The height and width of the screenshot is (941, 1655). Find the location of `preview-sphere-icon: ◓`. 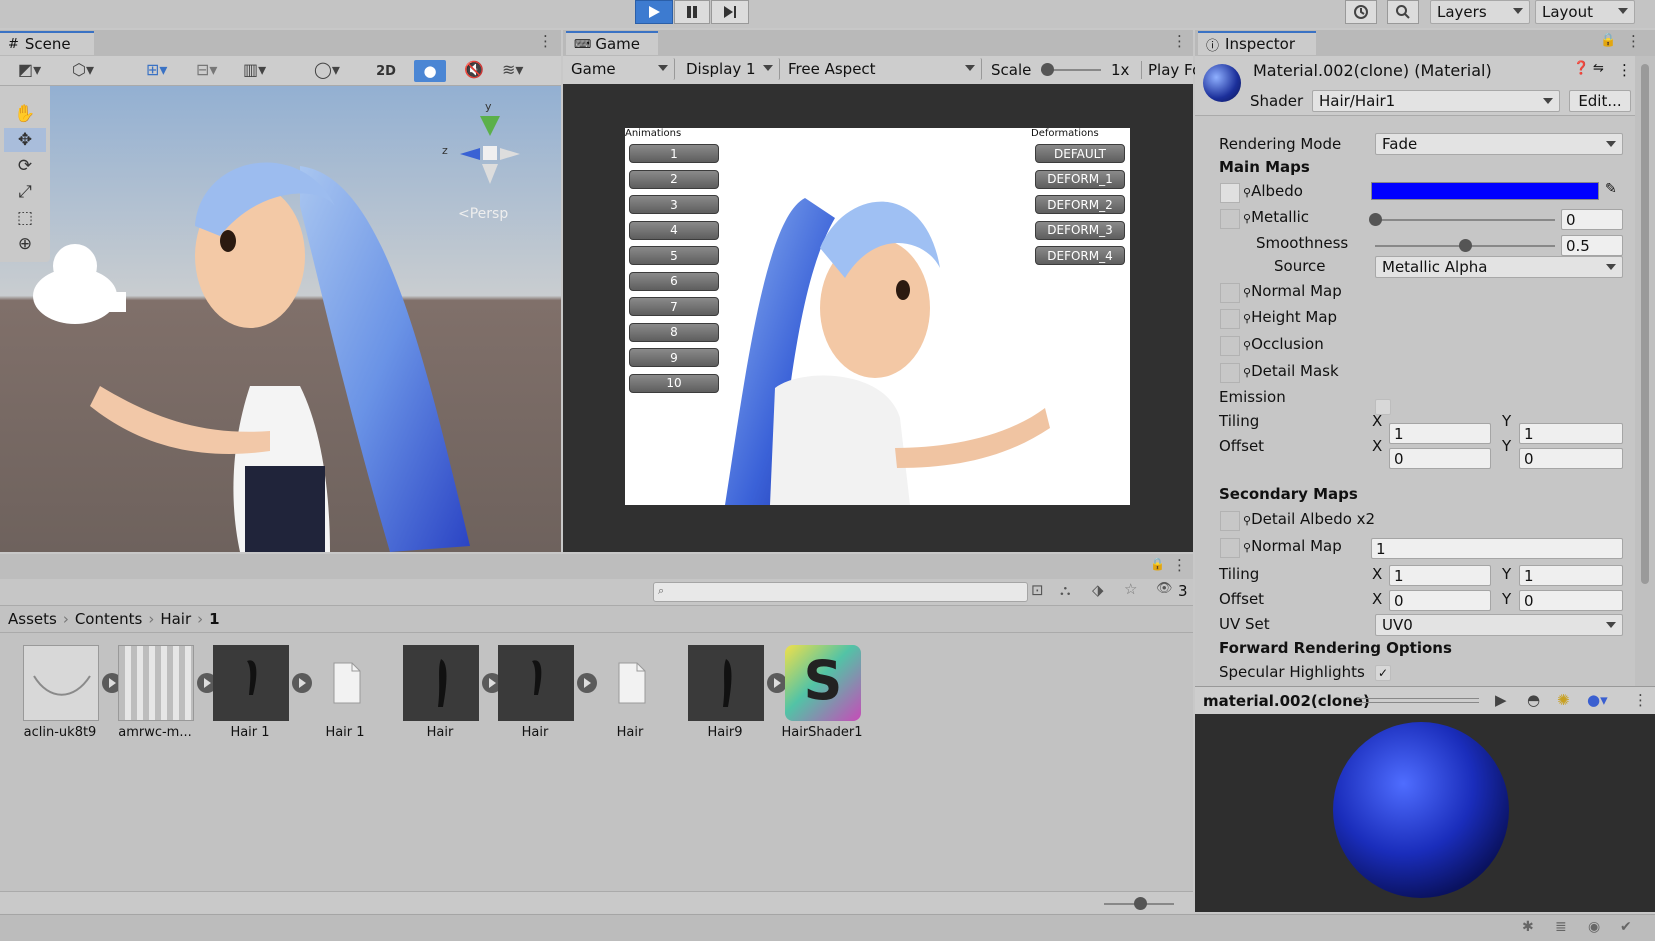

preview-sphere-icon: ◓ is located at coordinates (1533, 700).